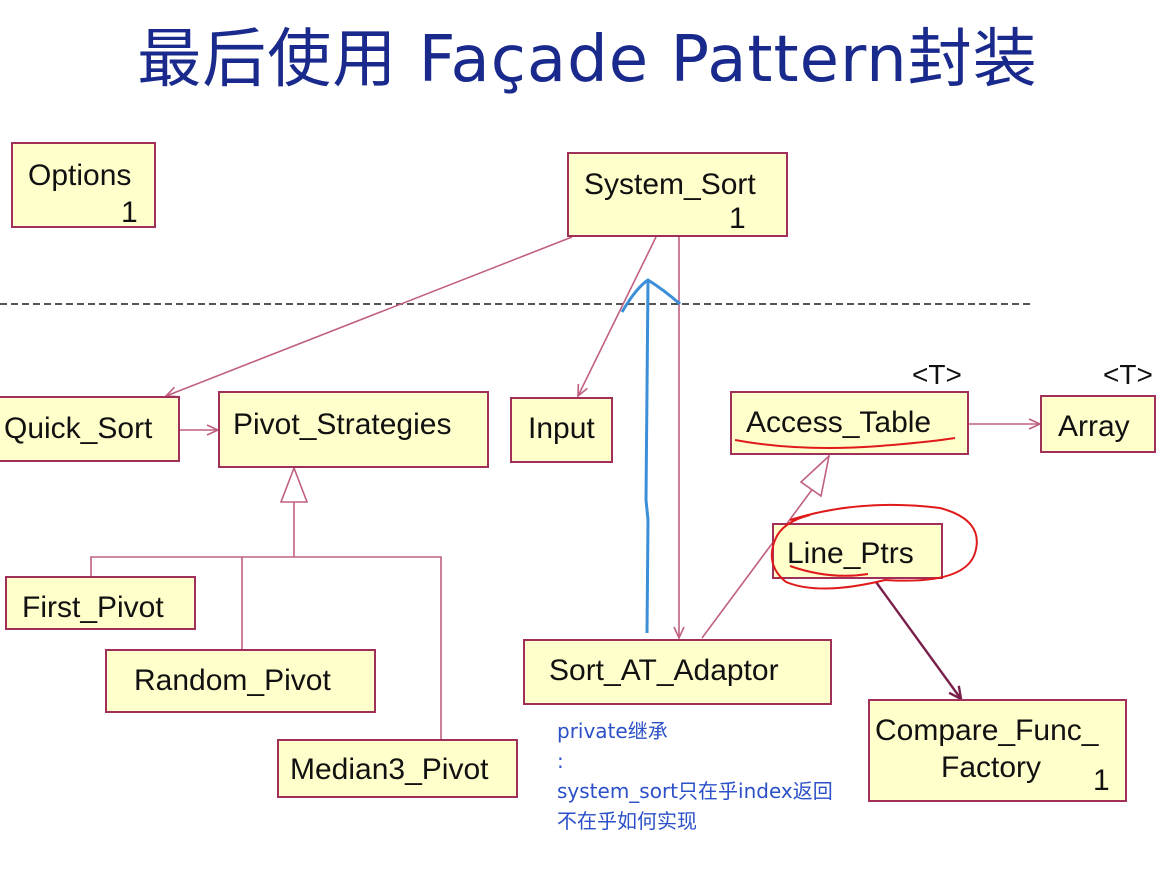 This screenshot has height=885, width=1175. I want to click on class-access-table: <T> Access_Table, so click(849, 407).